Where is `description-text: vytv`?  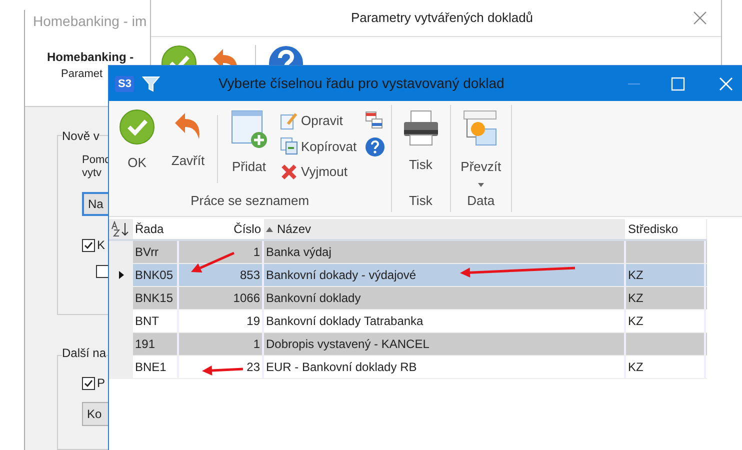
description-text: vytv is located at coordinates (92, 173).